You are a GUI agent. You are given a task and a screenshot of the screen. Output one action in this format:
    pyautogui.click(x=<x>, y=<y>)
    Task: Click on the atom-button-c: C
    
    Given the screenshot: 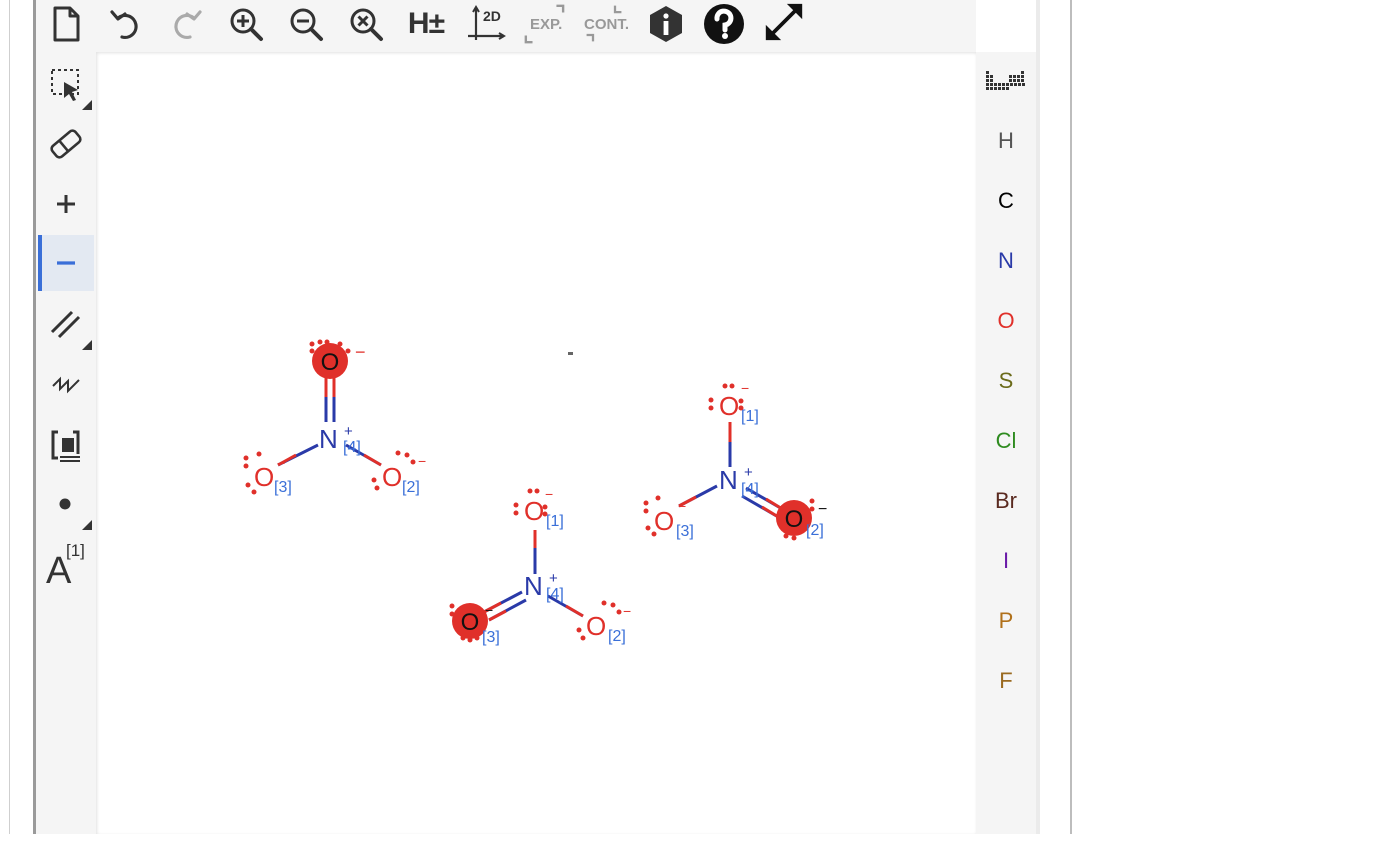 What is the action you would take?
    pyautogui.click(x=1006, y=201)
    